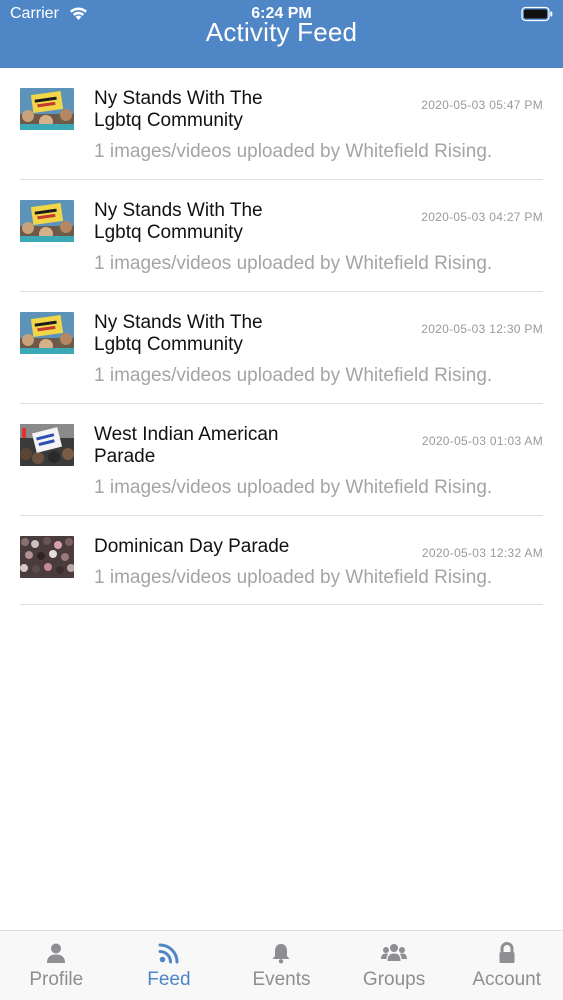  What do you see at coordinates (56, 953) in the screenshot?
I see `person-icon` at bounding box center [56, 953].